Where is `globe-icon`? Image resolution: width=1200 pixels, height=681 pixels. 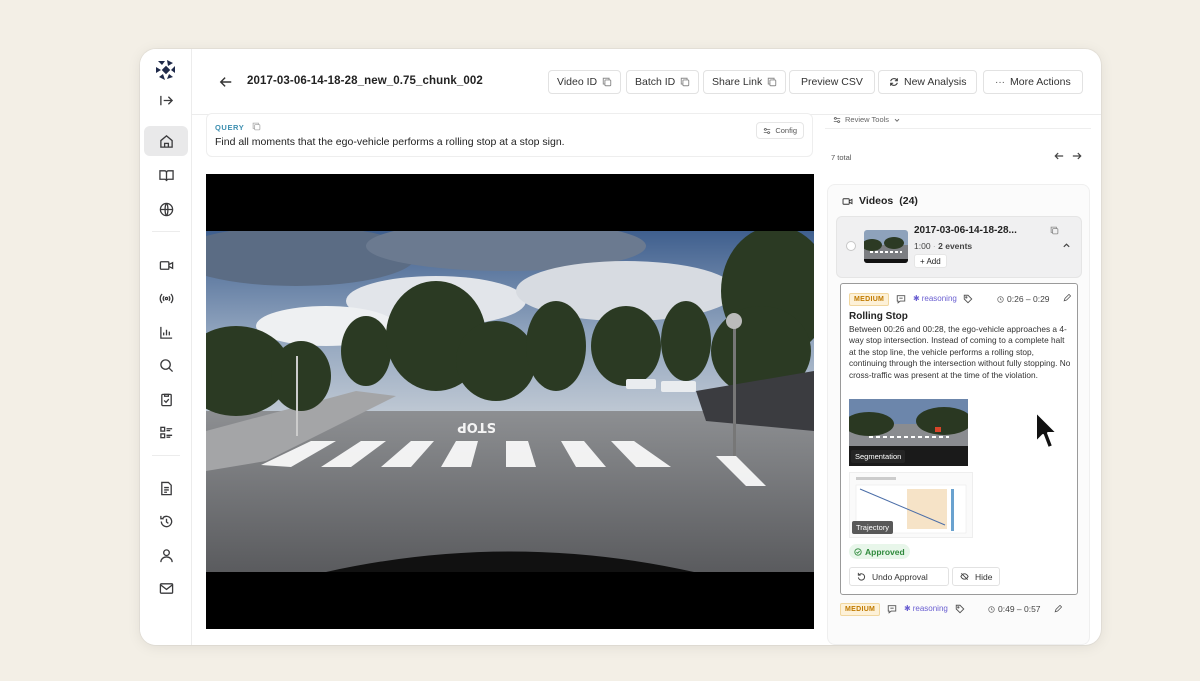 globe-icon is located at coordinates (166, 209).